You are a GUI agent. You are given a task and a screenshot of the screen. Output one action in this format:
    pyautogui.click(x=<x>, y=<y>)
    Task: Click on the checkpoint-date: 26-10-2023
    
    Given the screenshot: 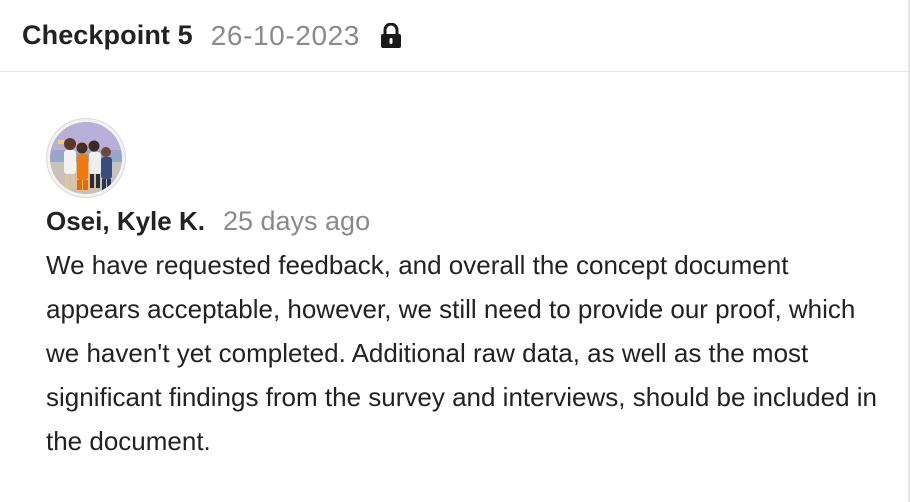 What is the action you would take?
    pyautogui.click(x=285, y=35)
    